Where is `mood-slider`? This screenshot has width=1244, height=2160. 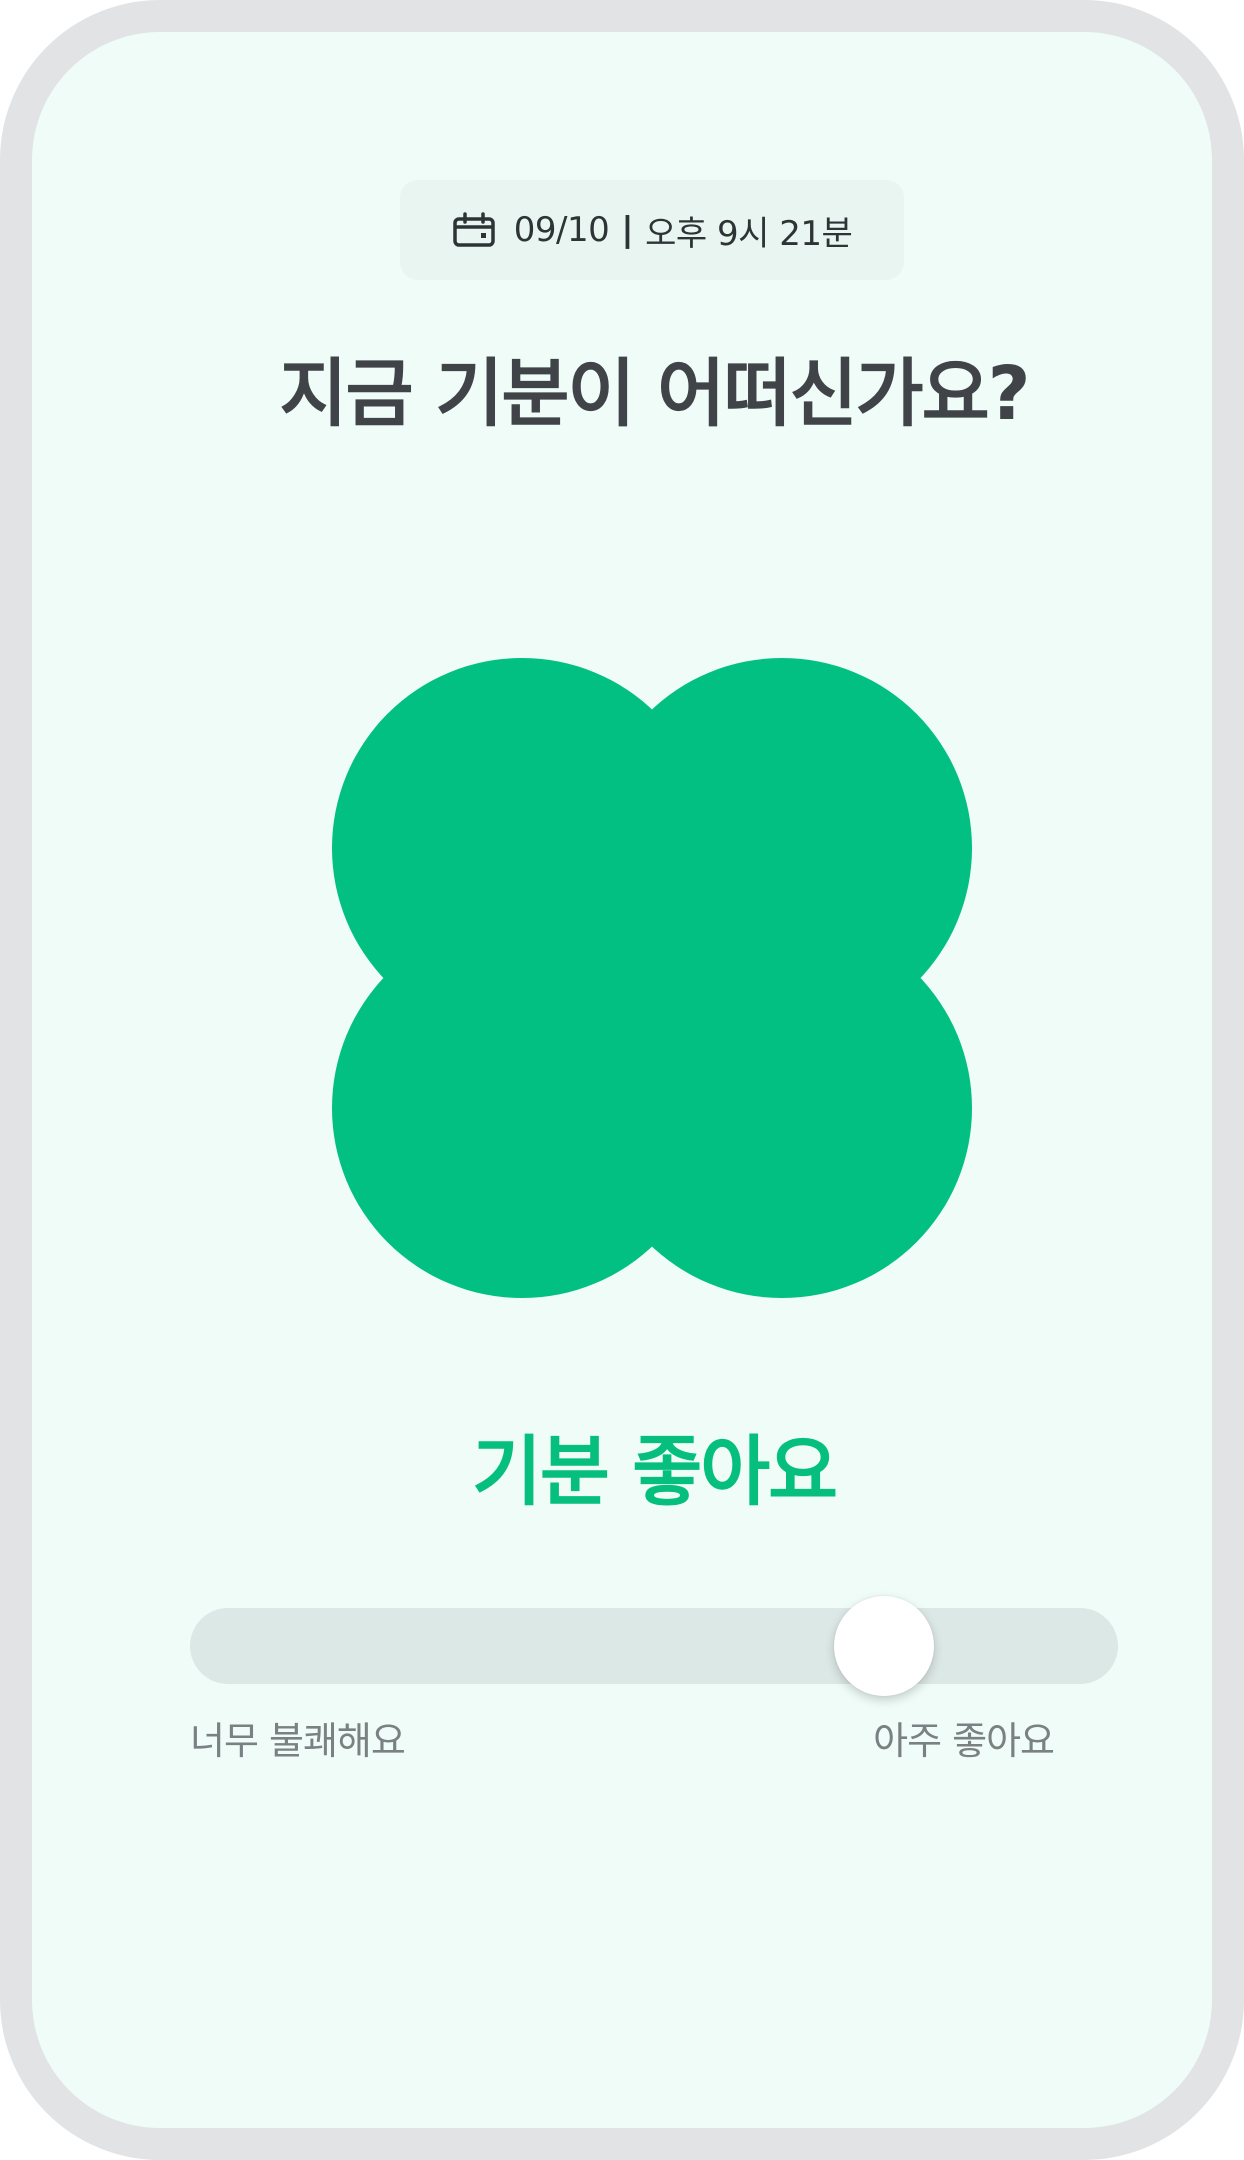 mood-slider is located at coordinates (654, 1646).